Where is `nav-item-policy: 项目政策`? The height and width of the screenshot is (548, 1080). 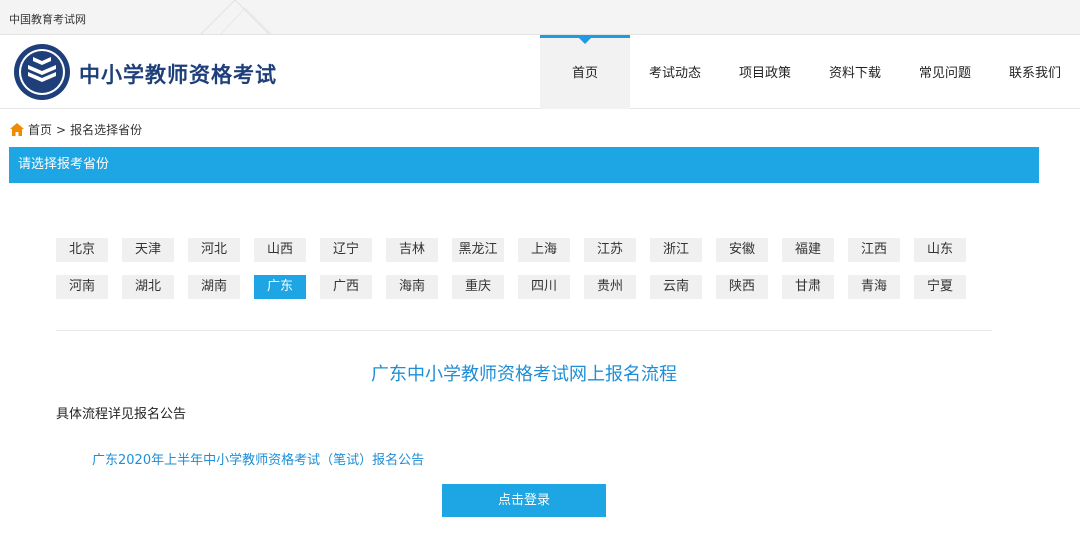
nav-item-policy: 项目政策 is located at coordinates (765, 72).